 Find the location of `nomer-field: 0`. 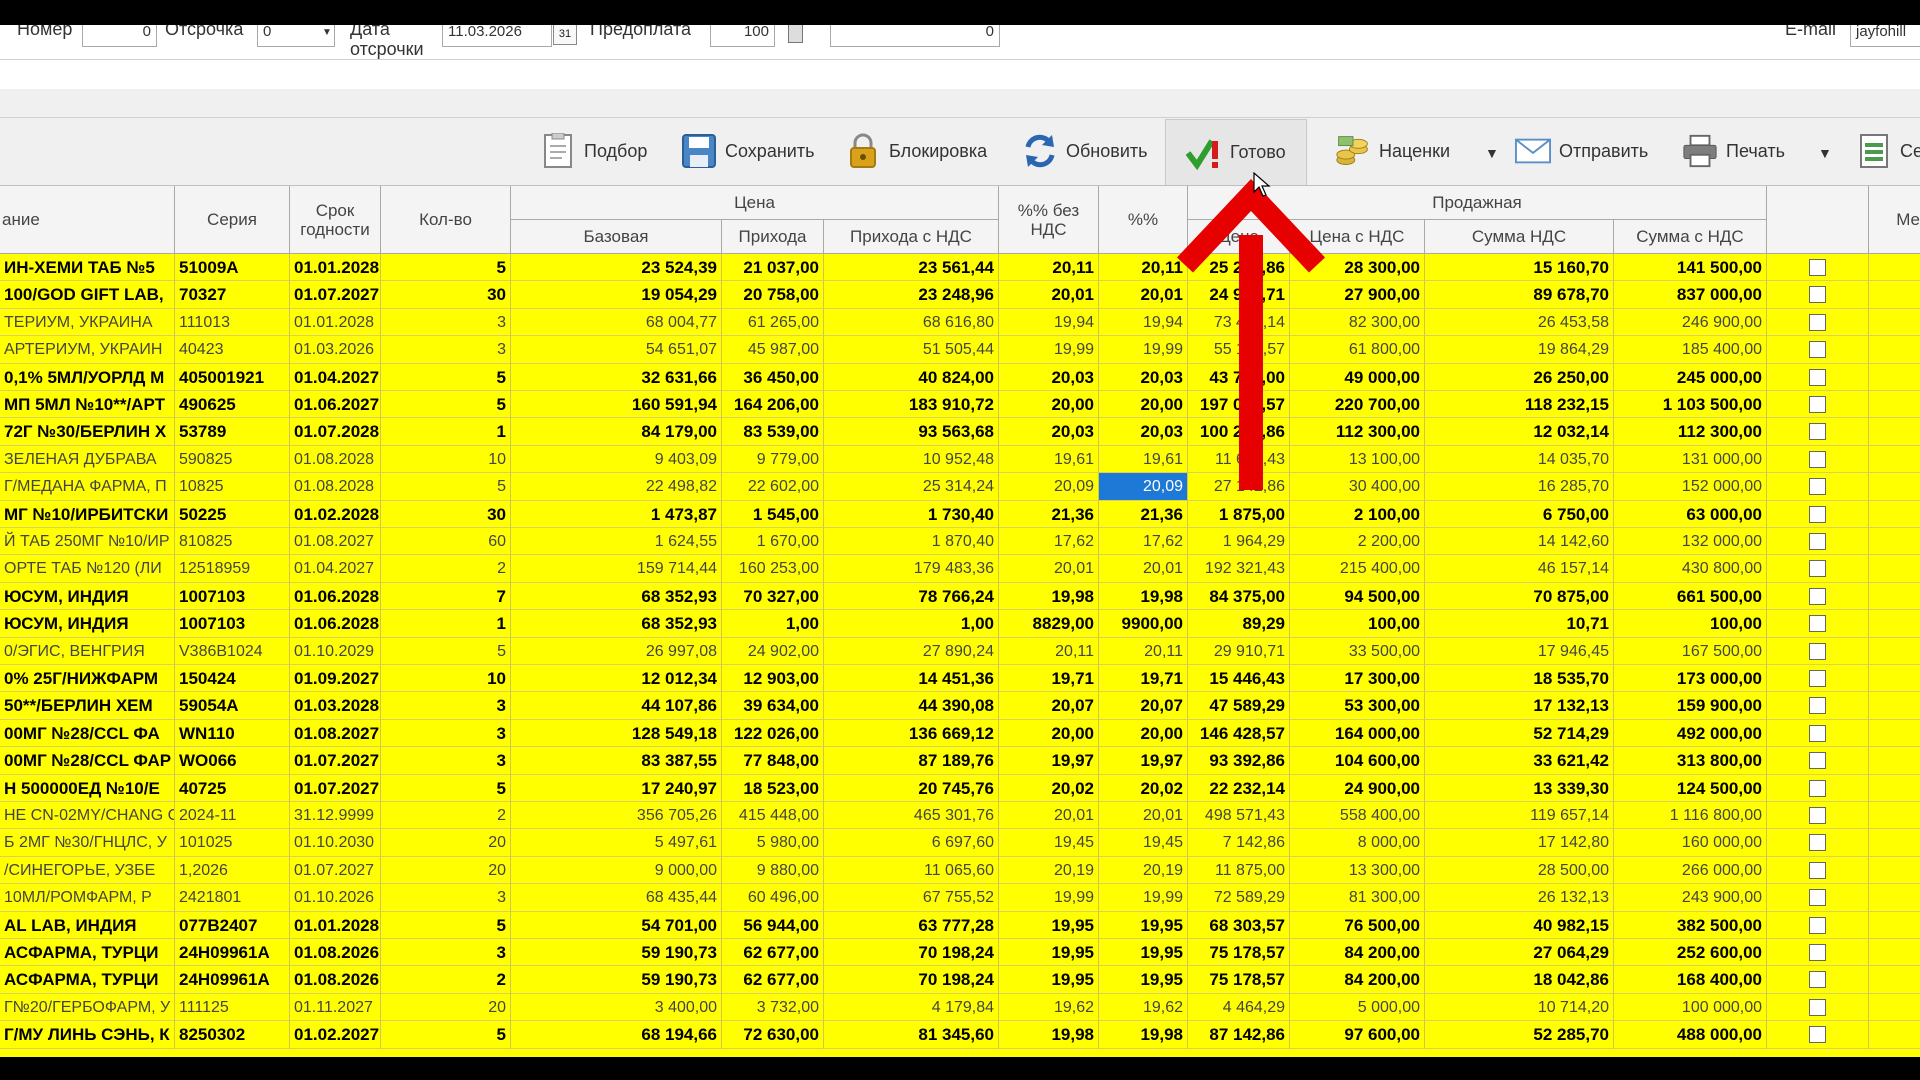

nomer-field: 0 is located at coordinates (119, 36).